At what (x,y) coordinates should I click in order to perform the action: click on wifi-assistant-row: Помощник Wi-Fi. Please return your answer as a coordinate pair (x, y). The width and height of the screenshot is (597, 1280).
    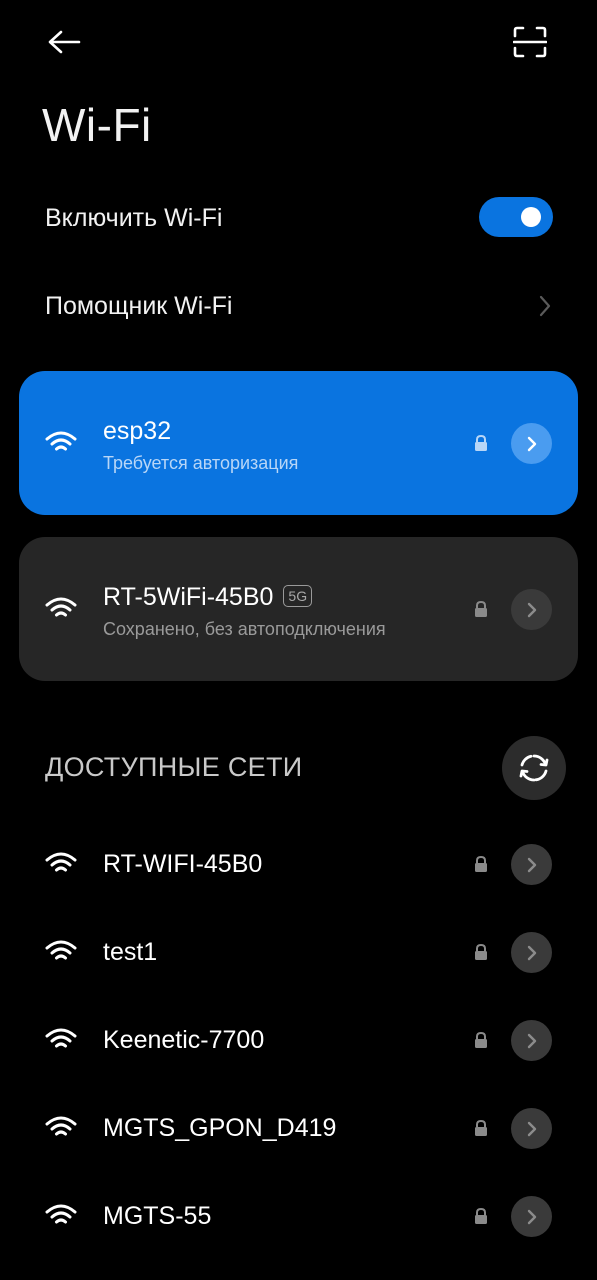
    Looking at the image, I should click on (298, 306).